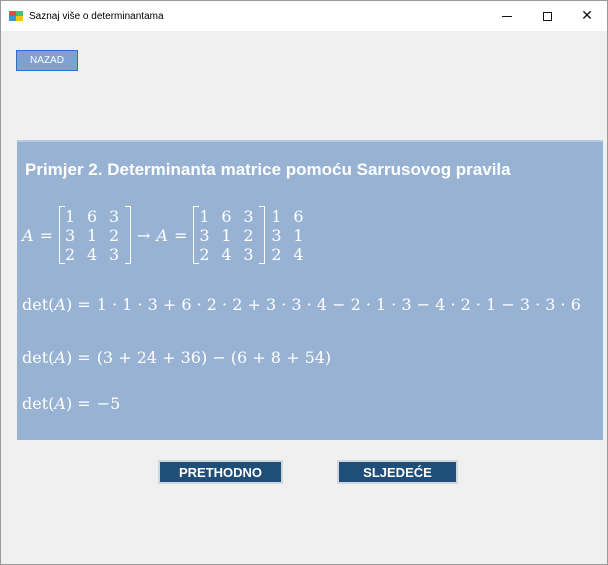  I want to click on close-button: ✕, so click(587, 16).